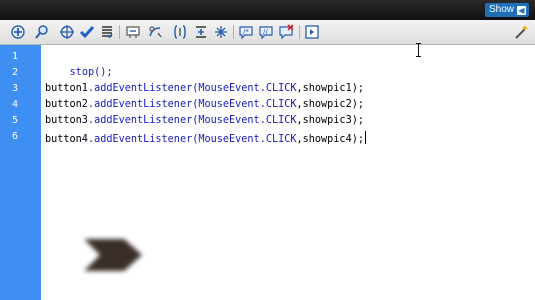 This screenshot has height=300, width=535. Describe the element at coordinates (15, 56) in the screenshot. I see `line-number: 1` at that location.